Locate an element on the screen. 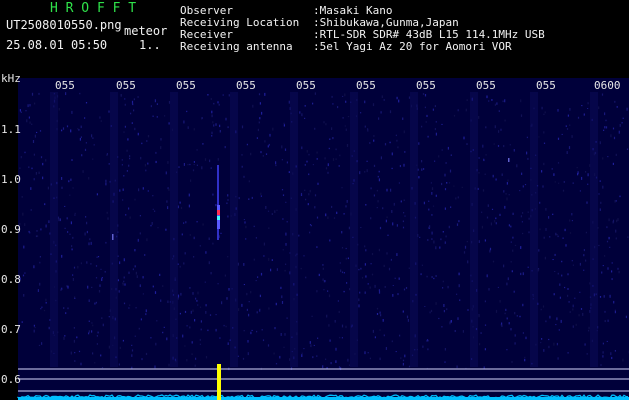  y-tick-label: 1.1 is located at coordinates (11, 129).